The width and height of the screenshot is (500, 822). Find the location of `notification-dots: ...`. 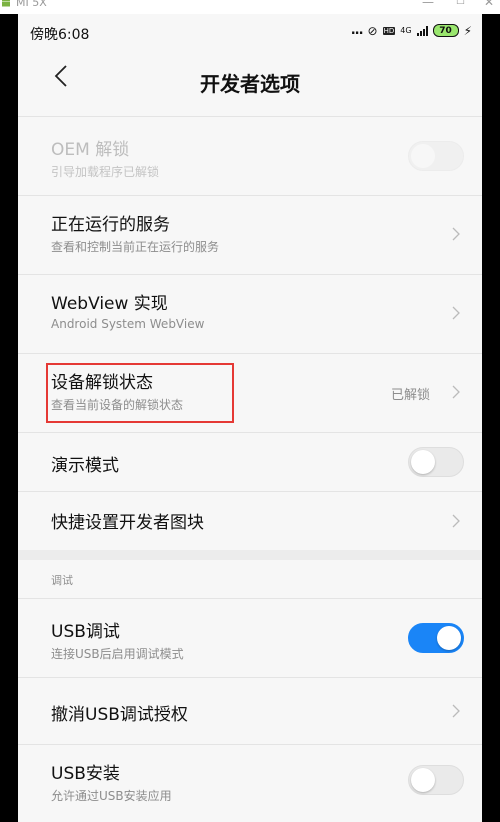

notification-dots: ... is located at coordinates (357, 30).